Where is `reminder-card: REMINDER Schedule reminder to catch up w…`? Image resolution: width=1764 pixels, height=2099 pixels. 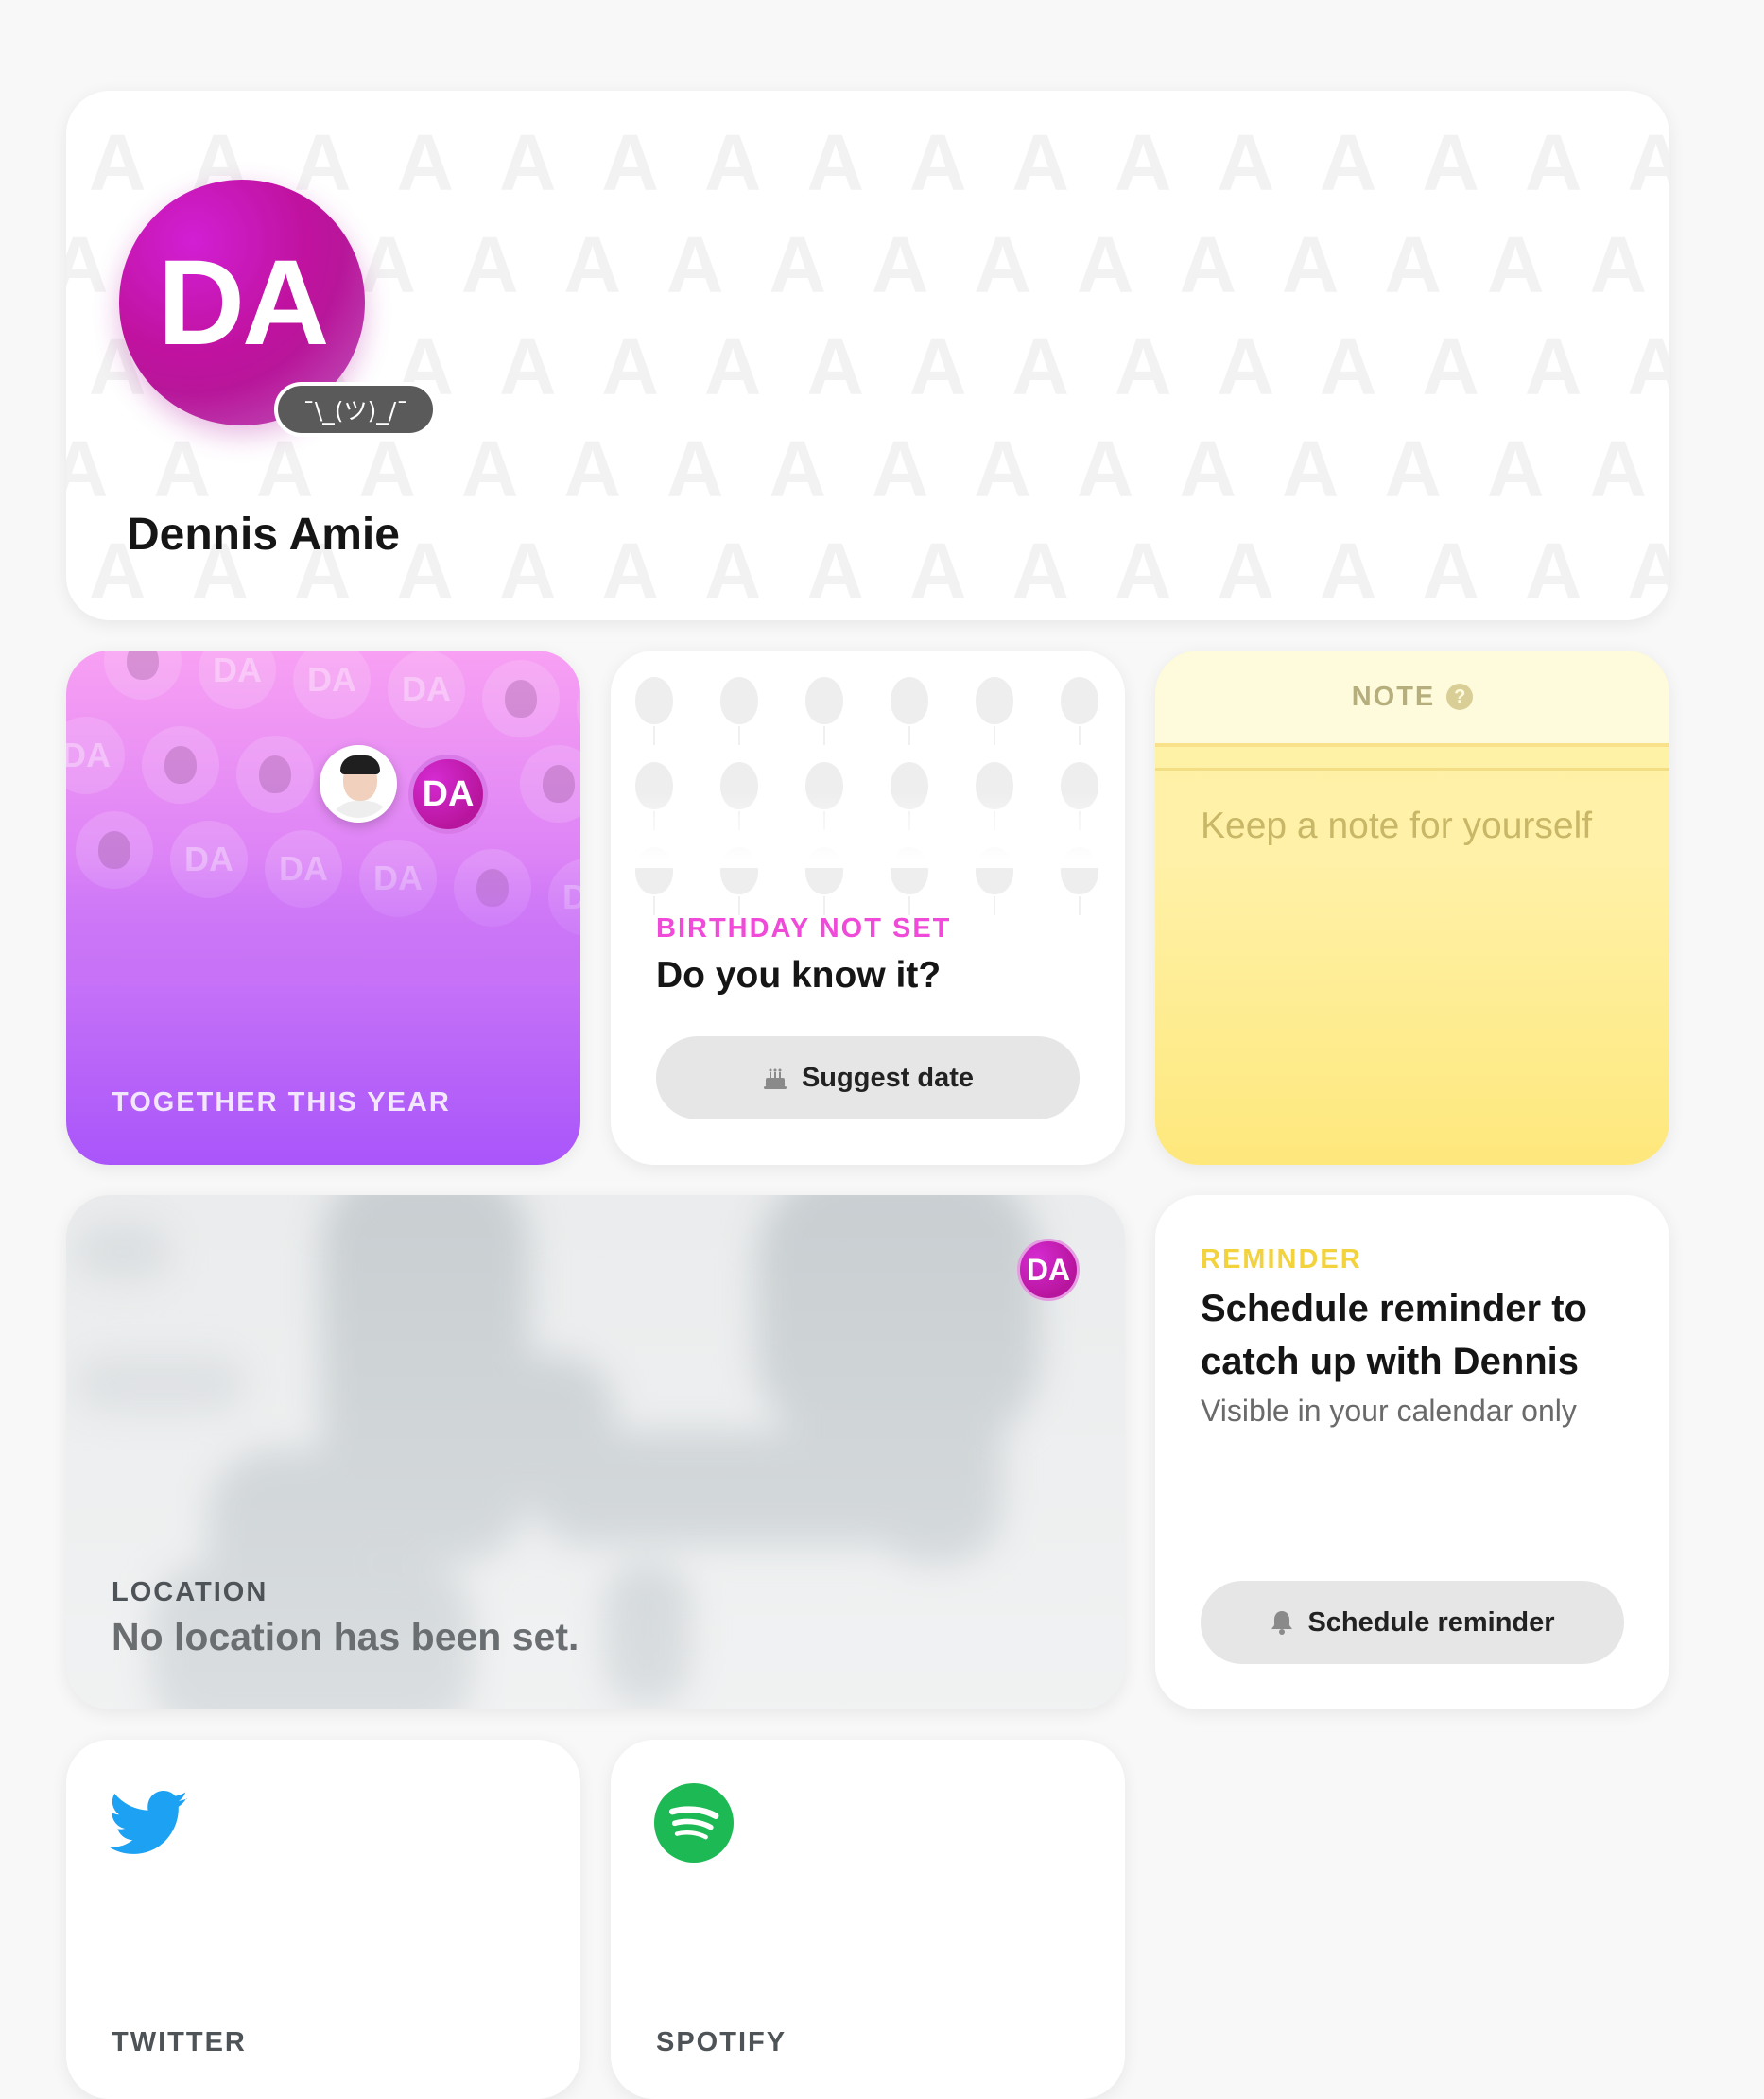 reminder-card: REMINDER Schedule reminder to catch up w… is located at coordinates (1412, 1452).